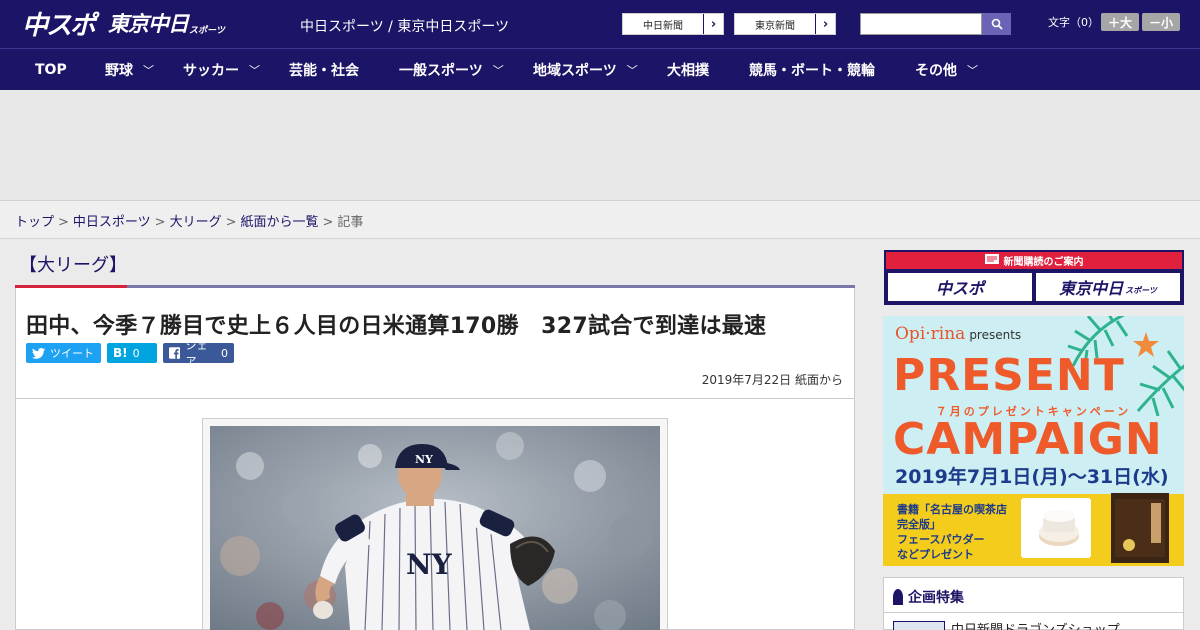  I want to click on breadcrumb-link-chunichi-sports: 中日スポーツ, so click(112, 222).